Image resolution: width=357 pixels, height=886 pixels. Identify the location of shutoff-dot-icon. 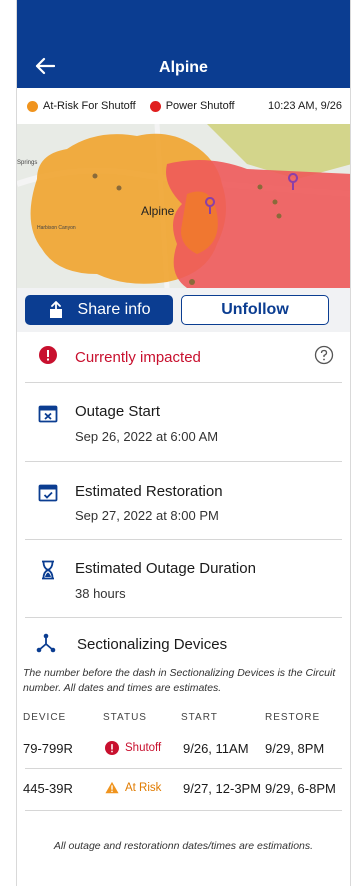
(155, 106).